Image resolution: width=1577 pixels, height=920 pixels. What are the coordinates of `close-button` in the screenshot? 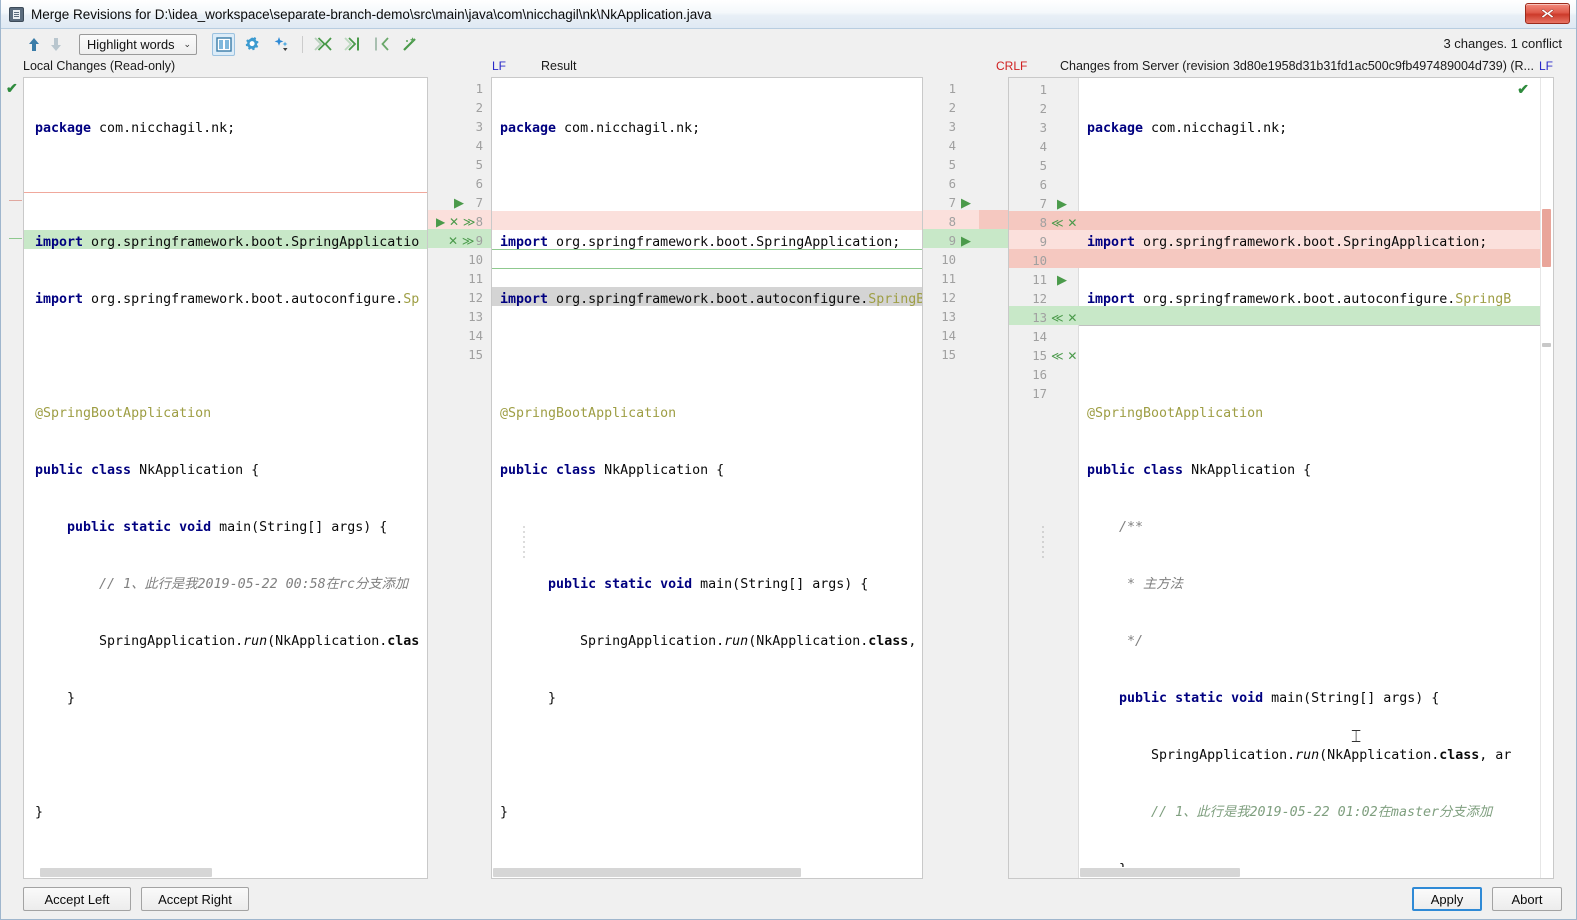 It's located at (1547, 13).